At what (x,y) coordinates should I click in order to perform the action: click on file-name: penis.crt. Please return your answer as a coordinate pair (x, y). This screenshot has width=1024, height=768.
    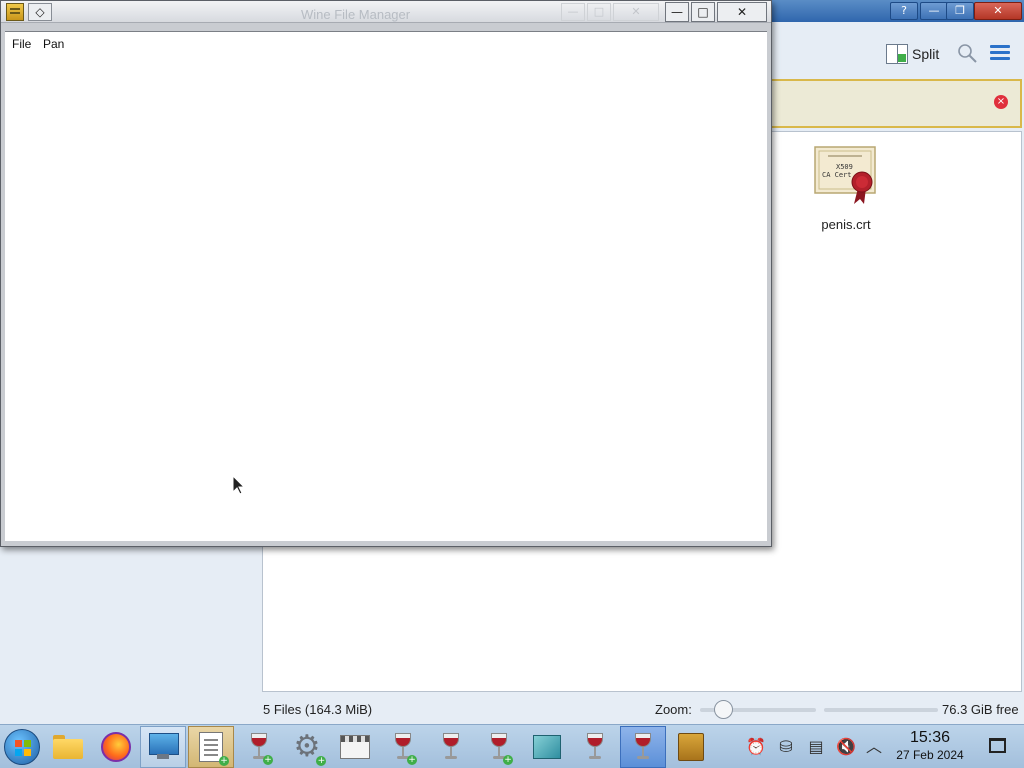
    Looking at the image, I should click on (846, 224).